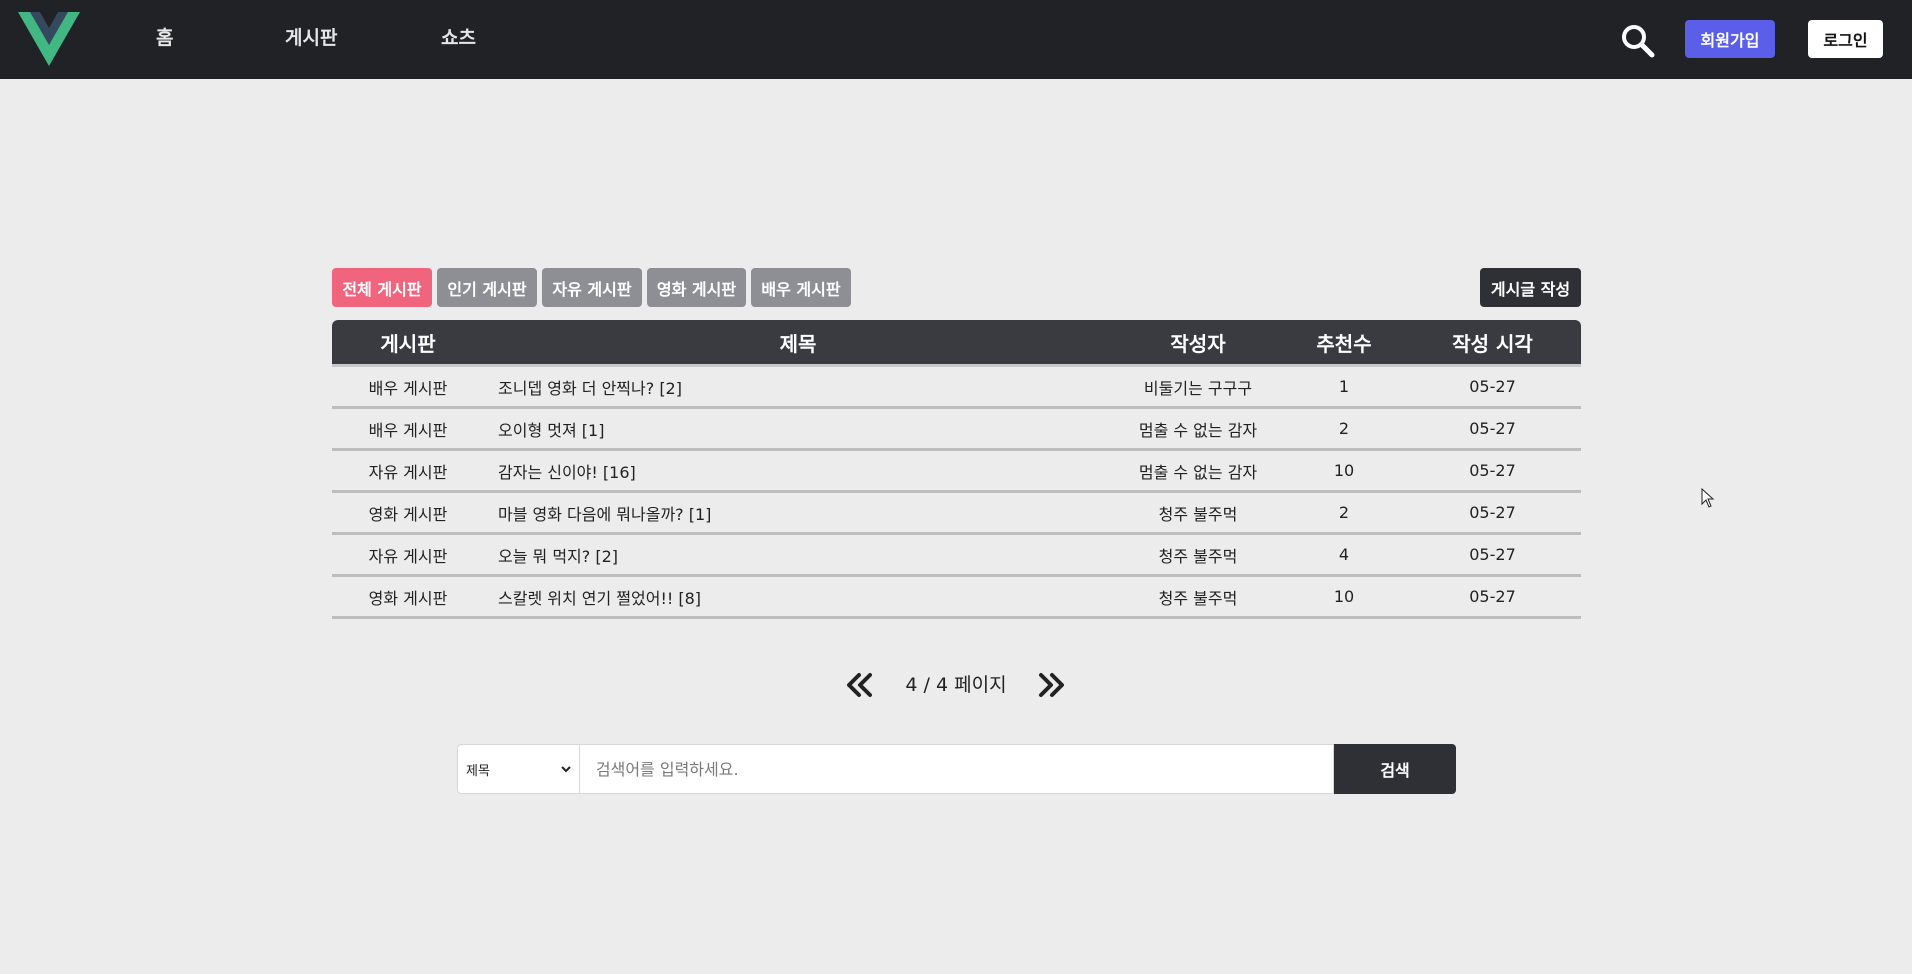  What do you see at coordinates (487, 287) in the screenshot?
I see `tab-popular-board: 인기 게시판` at bounding box center [487, 287].